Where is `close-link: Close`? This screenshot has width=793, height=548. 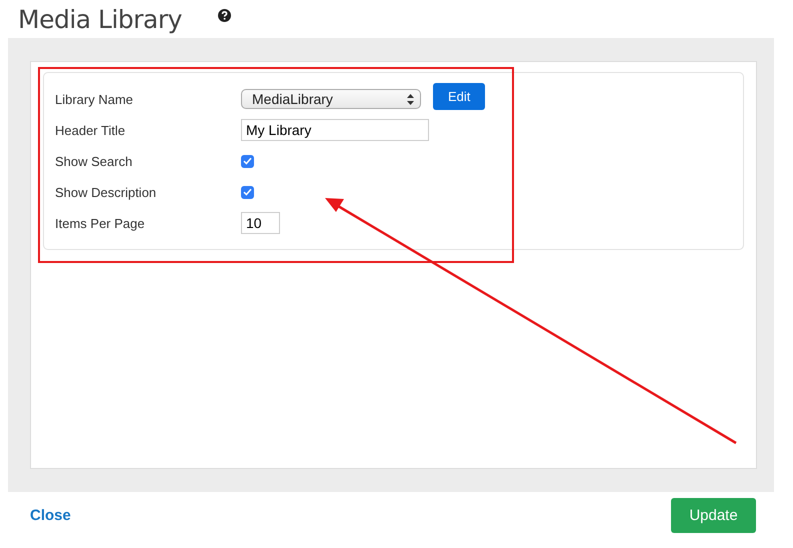 close-link: Close is located at coordinates (50, 515).